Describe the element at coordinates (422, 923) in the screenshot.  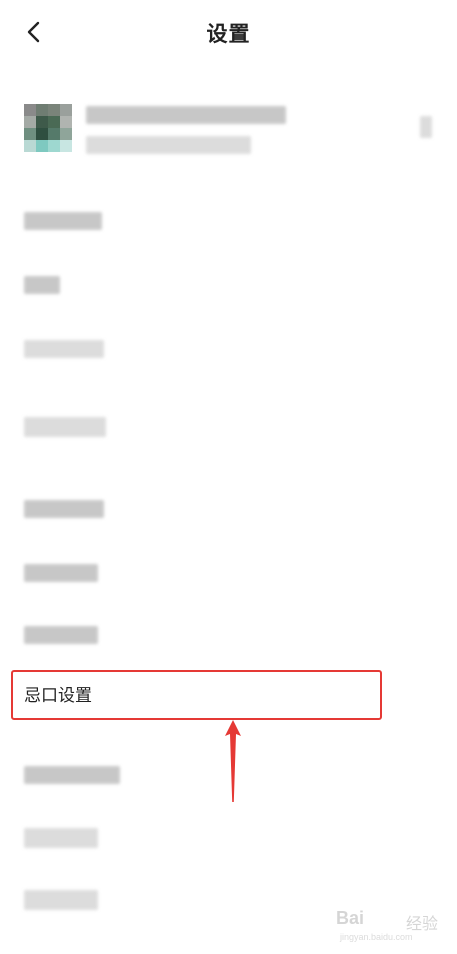
I see `watermark-text: 经验` at that location.